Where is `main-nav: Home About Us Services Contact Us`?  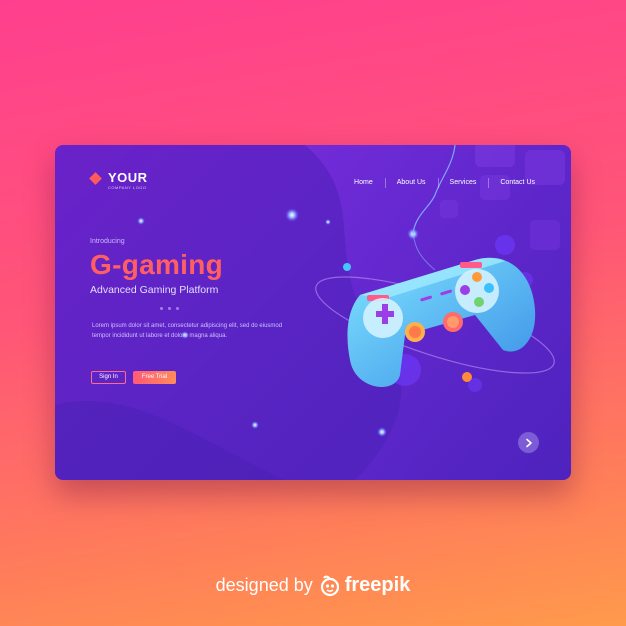 main-nav: Home About Us Services Contact Us is located at coordinates (438, 183).